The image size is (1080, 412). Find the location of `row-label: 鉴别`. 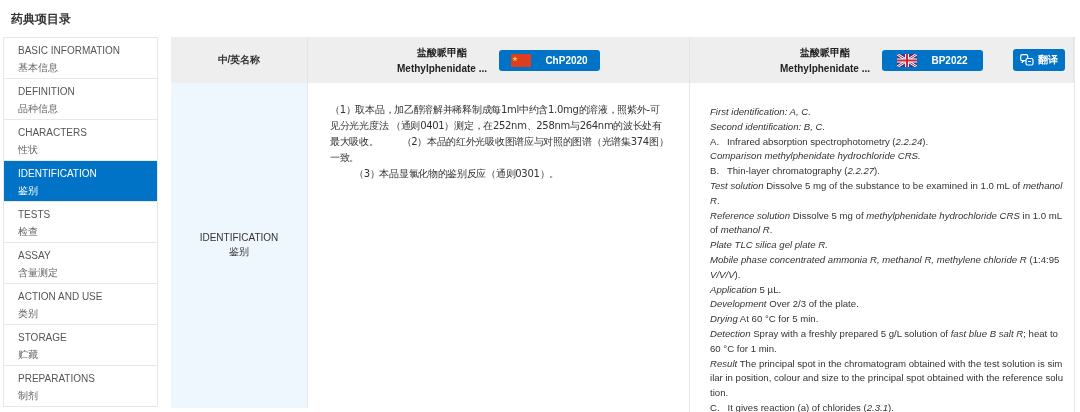

row-label: 鉴别 is located at coordinates (239, 252).